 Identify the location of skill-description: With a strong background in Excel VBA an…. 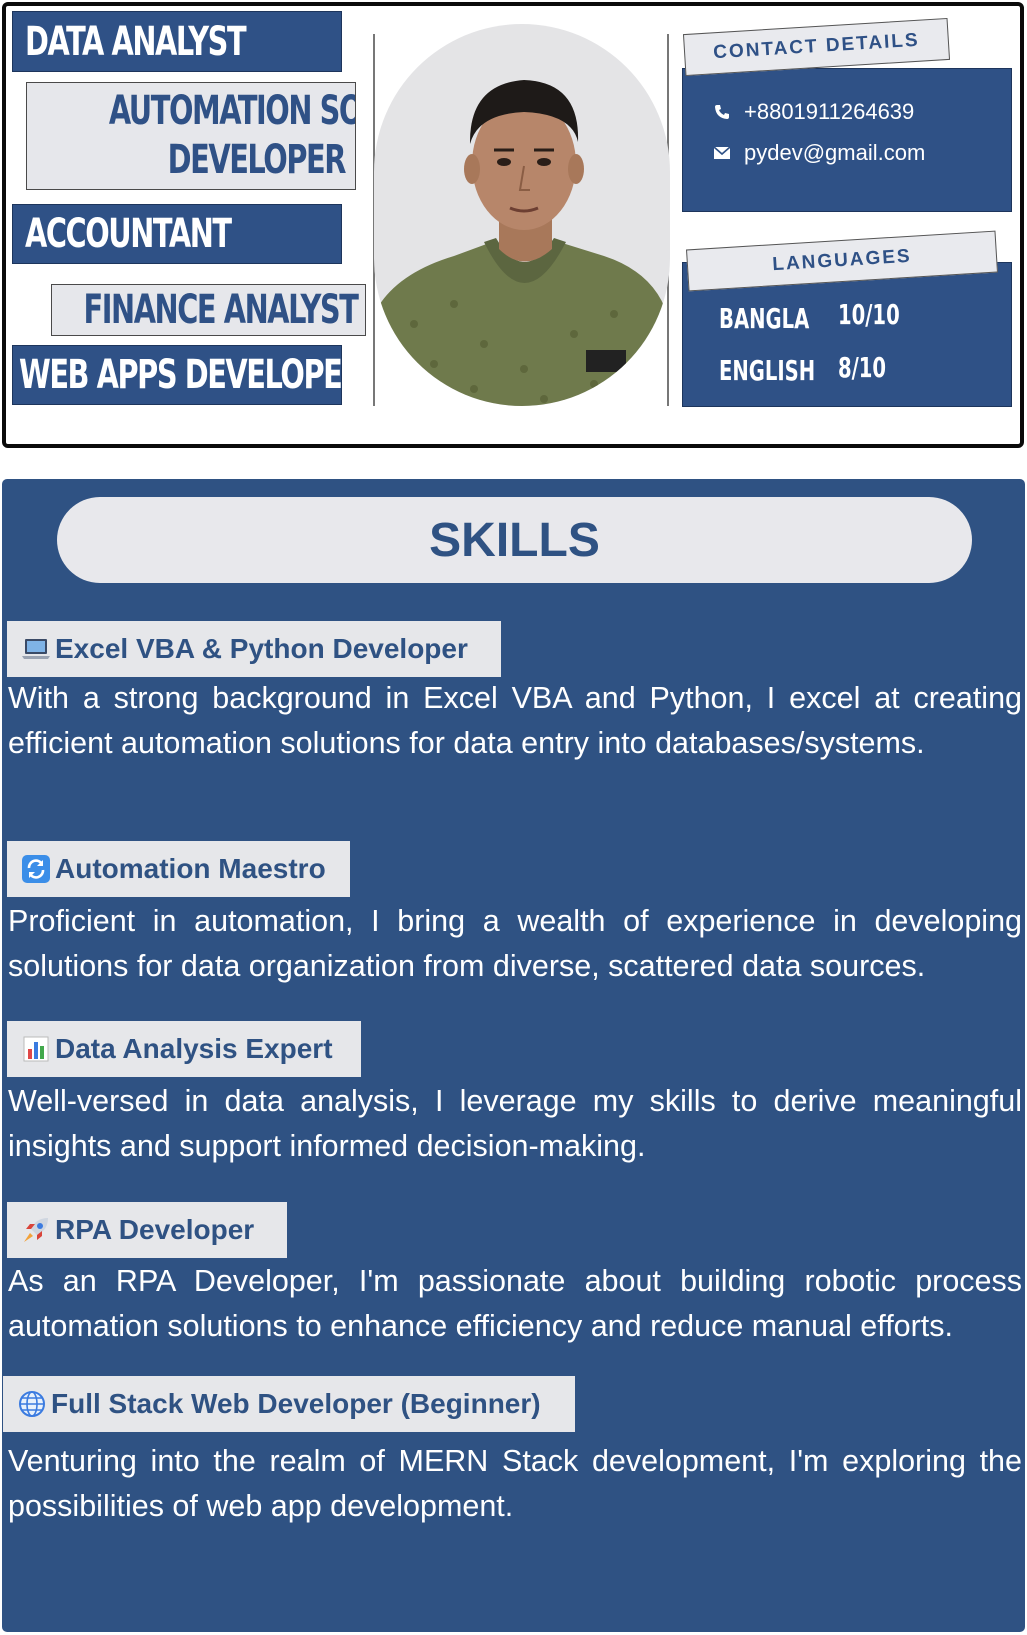
(515, 720).